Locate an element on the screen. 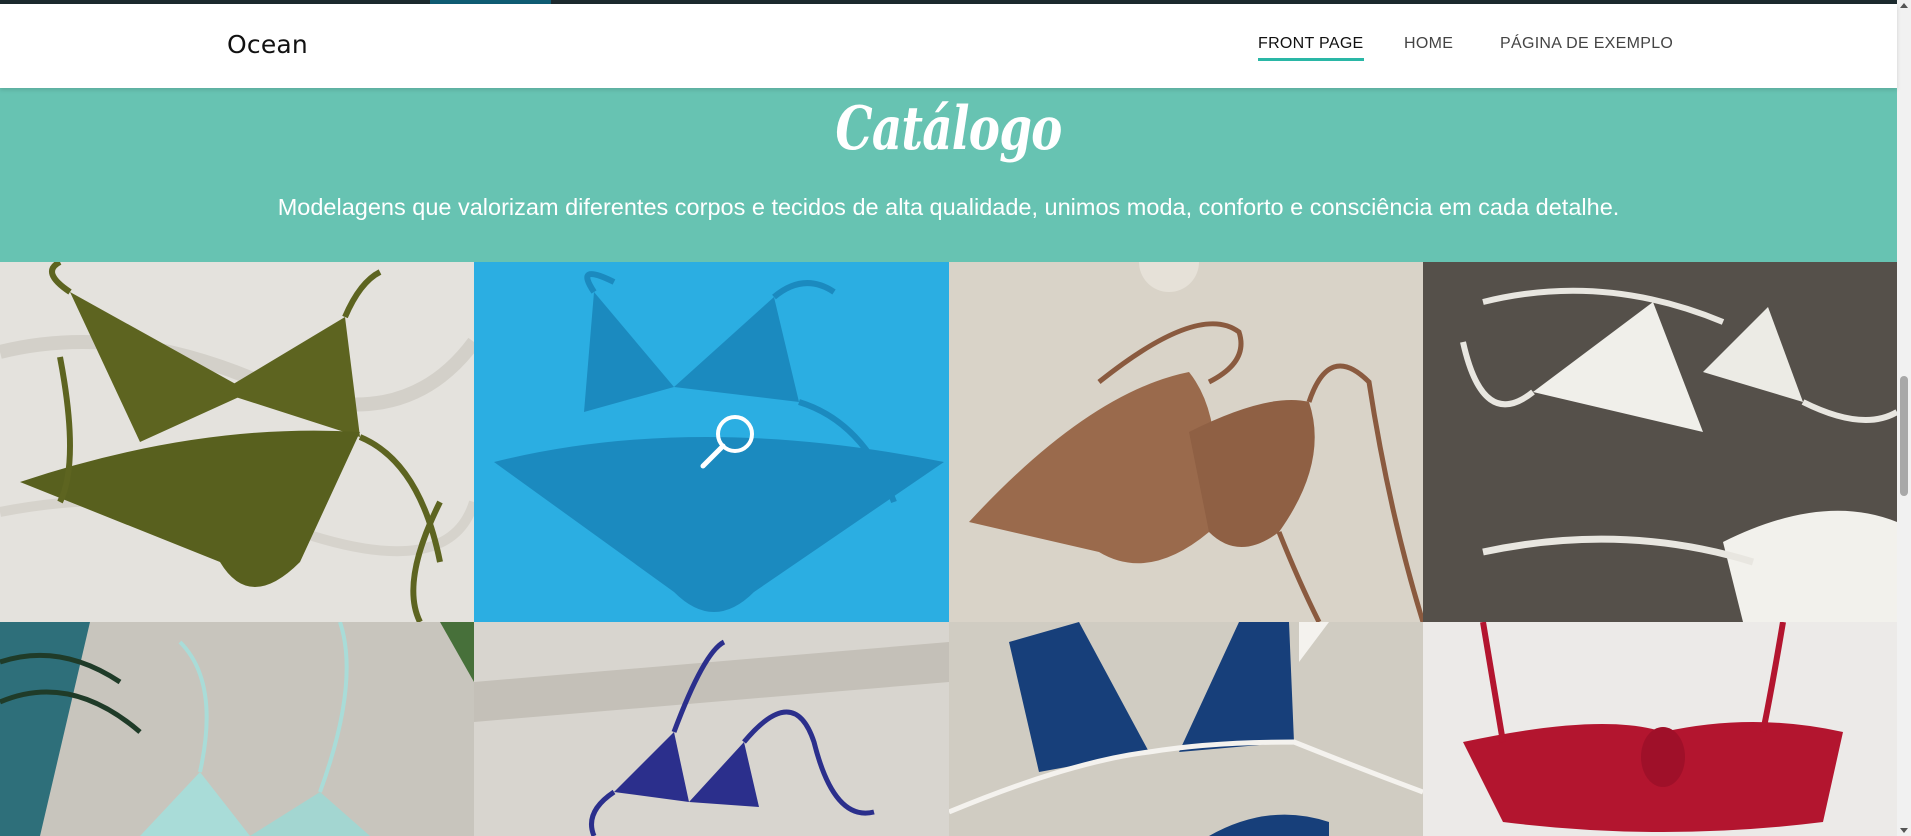 The width and height of the screenshot is (1911, 836). navy-string-bikini-photo is located at coordinates (711, 729).